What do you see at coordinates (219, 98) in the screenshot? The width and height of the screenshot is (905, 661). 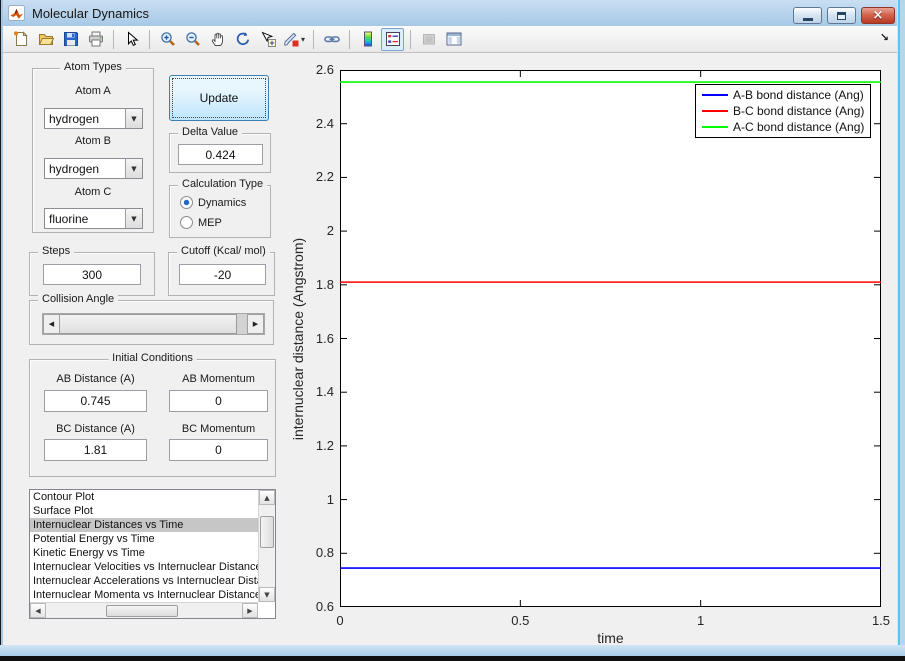 I see `update-button: Update` at bounding box center [219, 98].